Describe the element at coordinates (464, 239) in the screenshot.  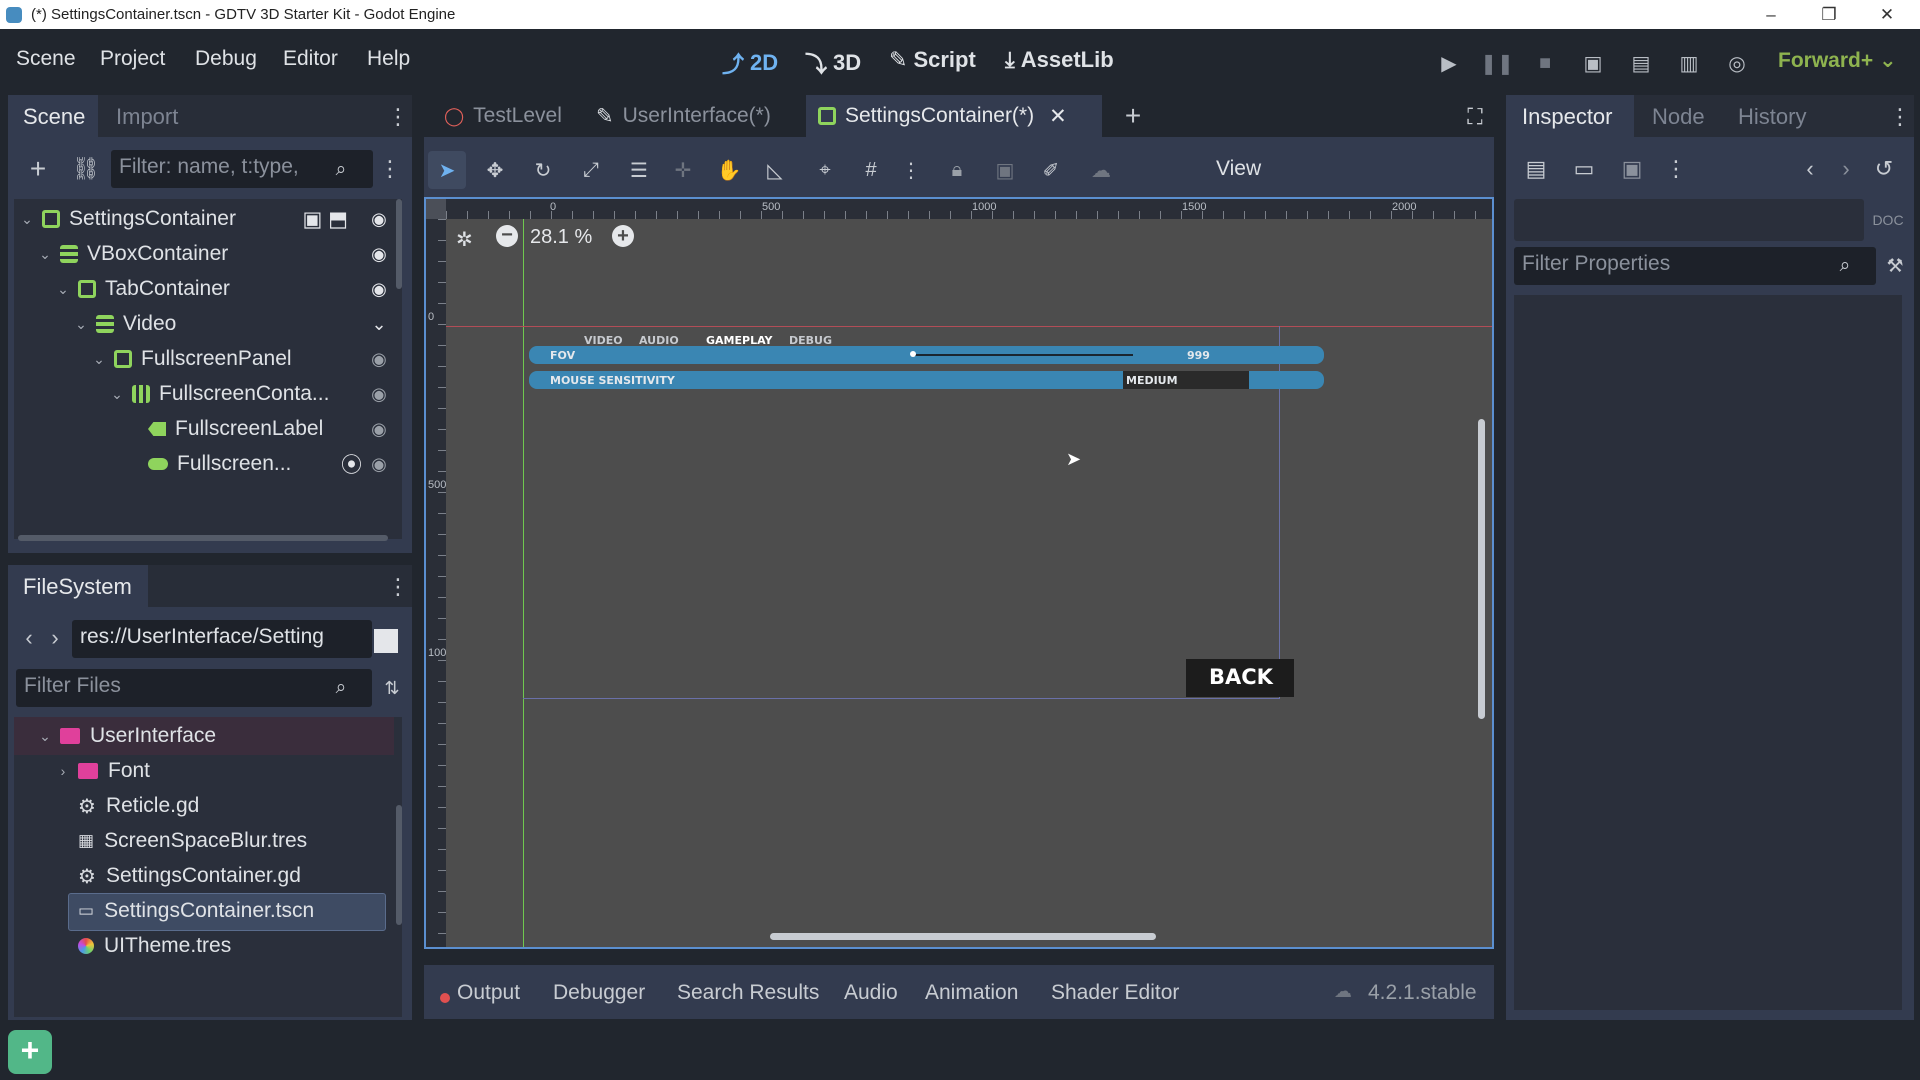
I see `center-view-icon: ✲` at that location.